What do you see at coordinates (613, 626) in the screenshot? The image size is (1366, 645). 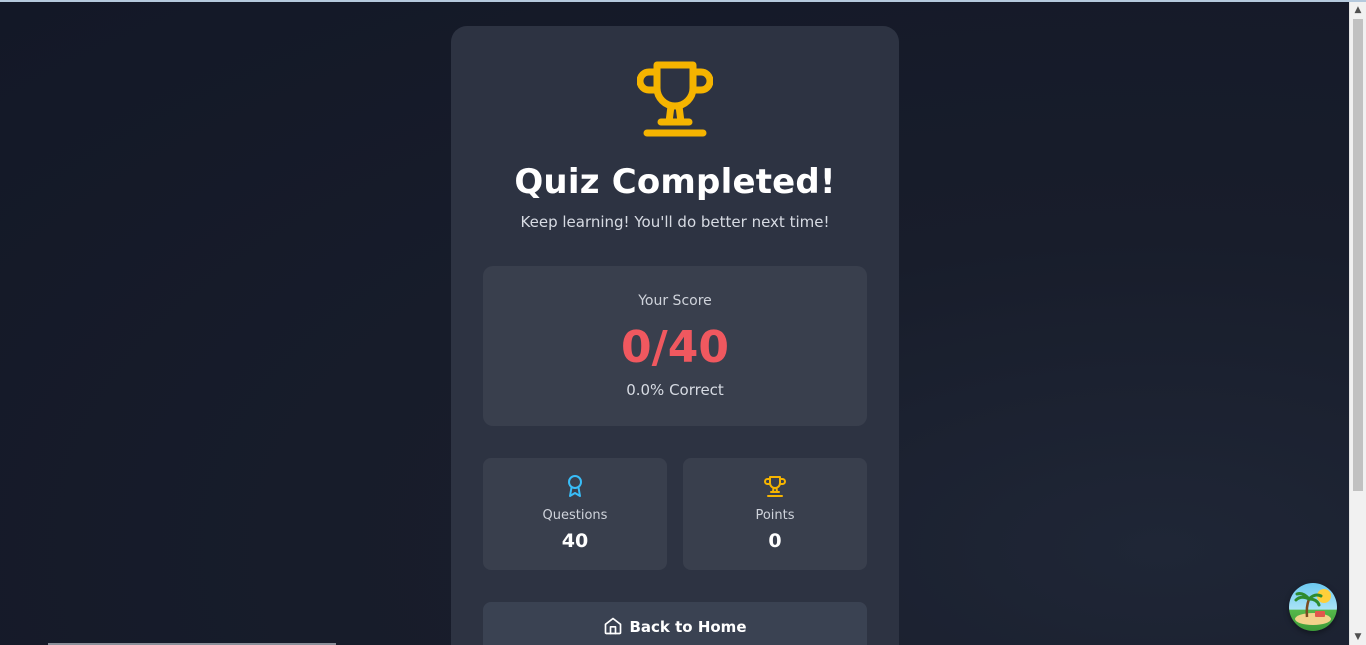 I see `home-icon` at bounding box center [613, 626].